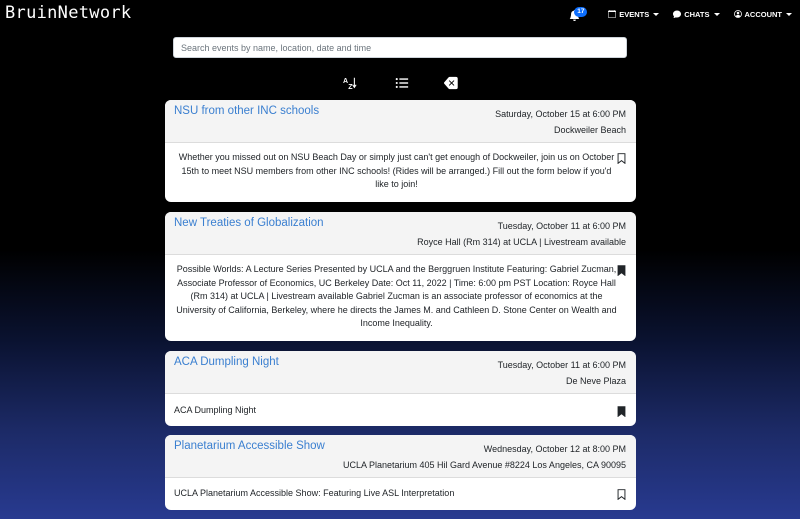  What do you see at coordinates (400, 410) in the screenshot?
I see `event-card-body: ACA Dumpling Night` at bounding box center [400, 410].